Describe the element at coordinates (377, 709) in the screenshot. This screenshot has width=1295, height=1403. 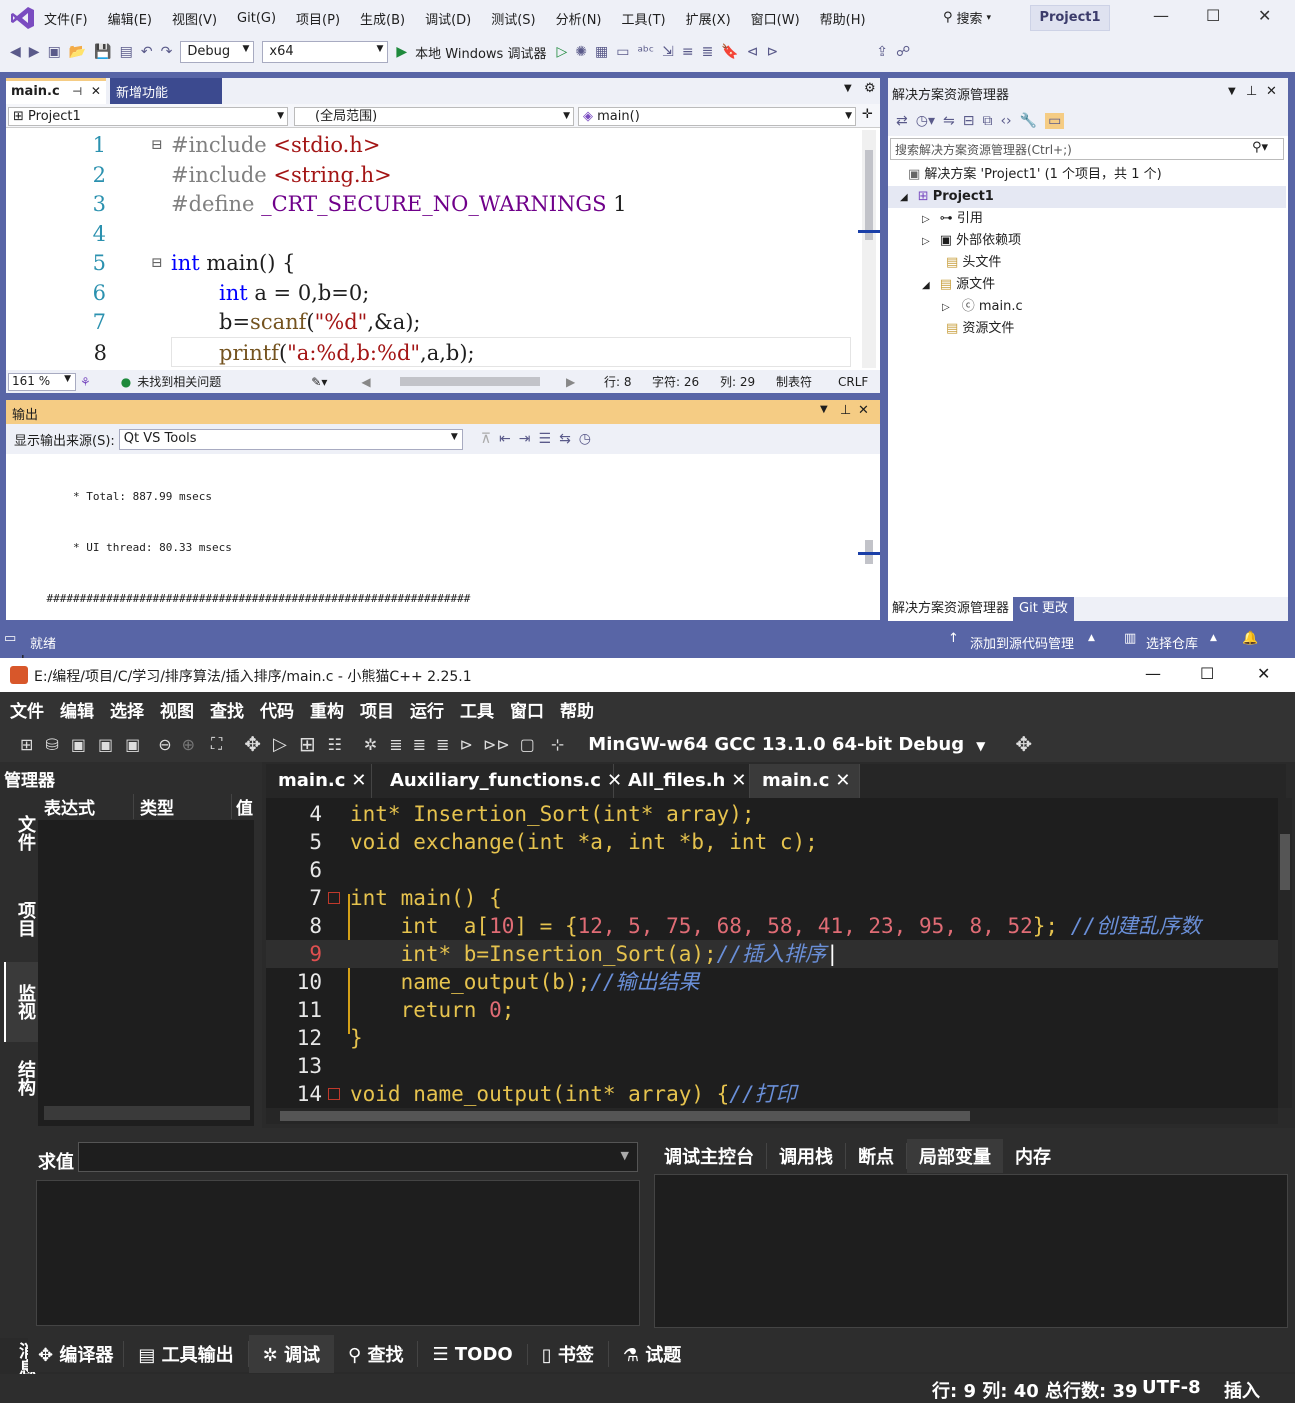
I see `menu-project: 项目` at that location.